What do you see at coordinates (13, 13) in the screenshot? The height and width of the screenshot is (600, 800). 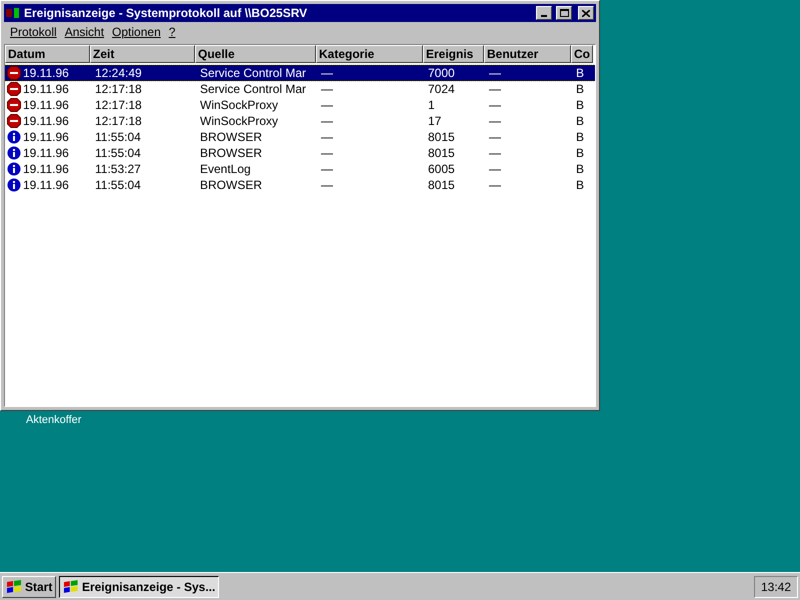 I see `app-icon` at bounding box center [13, 13].